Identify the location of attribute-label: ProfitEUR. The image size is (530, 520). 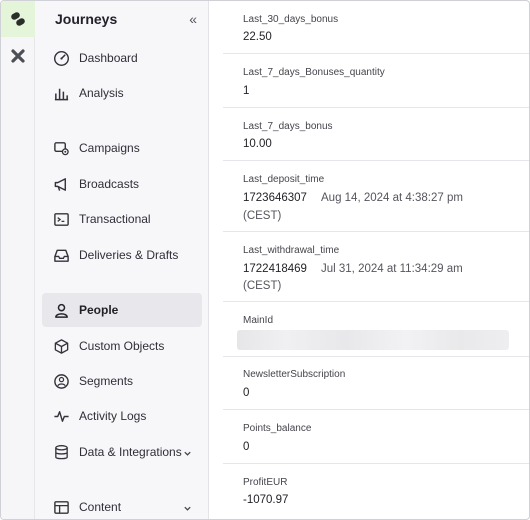
(265, 482).